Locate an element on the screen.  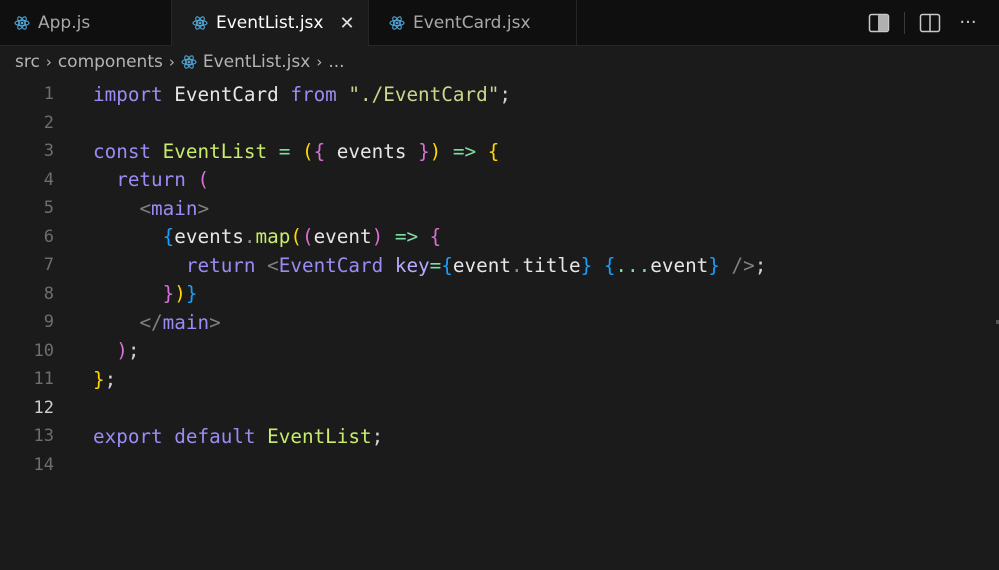
line-number: 3 is located at coordinates (48, 151).